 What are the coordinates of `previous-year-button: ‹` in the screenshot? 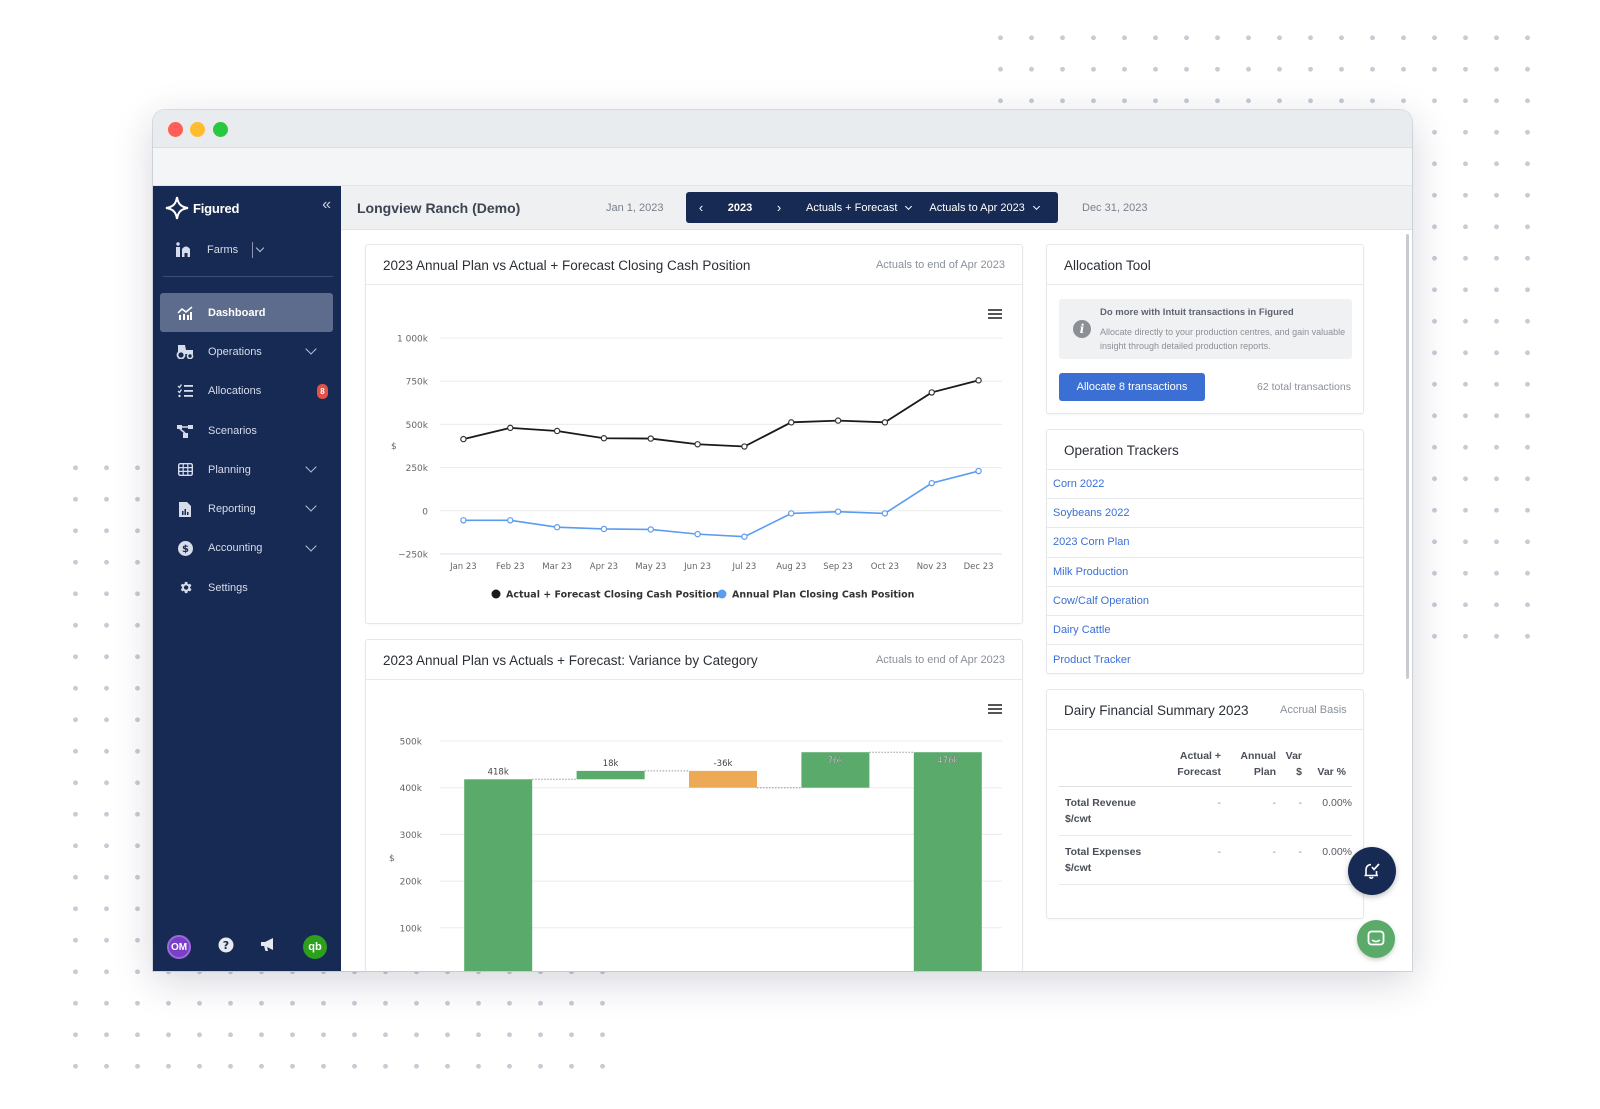 It's located at (701, 207).